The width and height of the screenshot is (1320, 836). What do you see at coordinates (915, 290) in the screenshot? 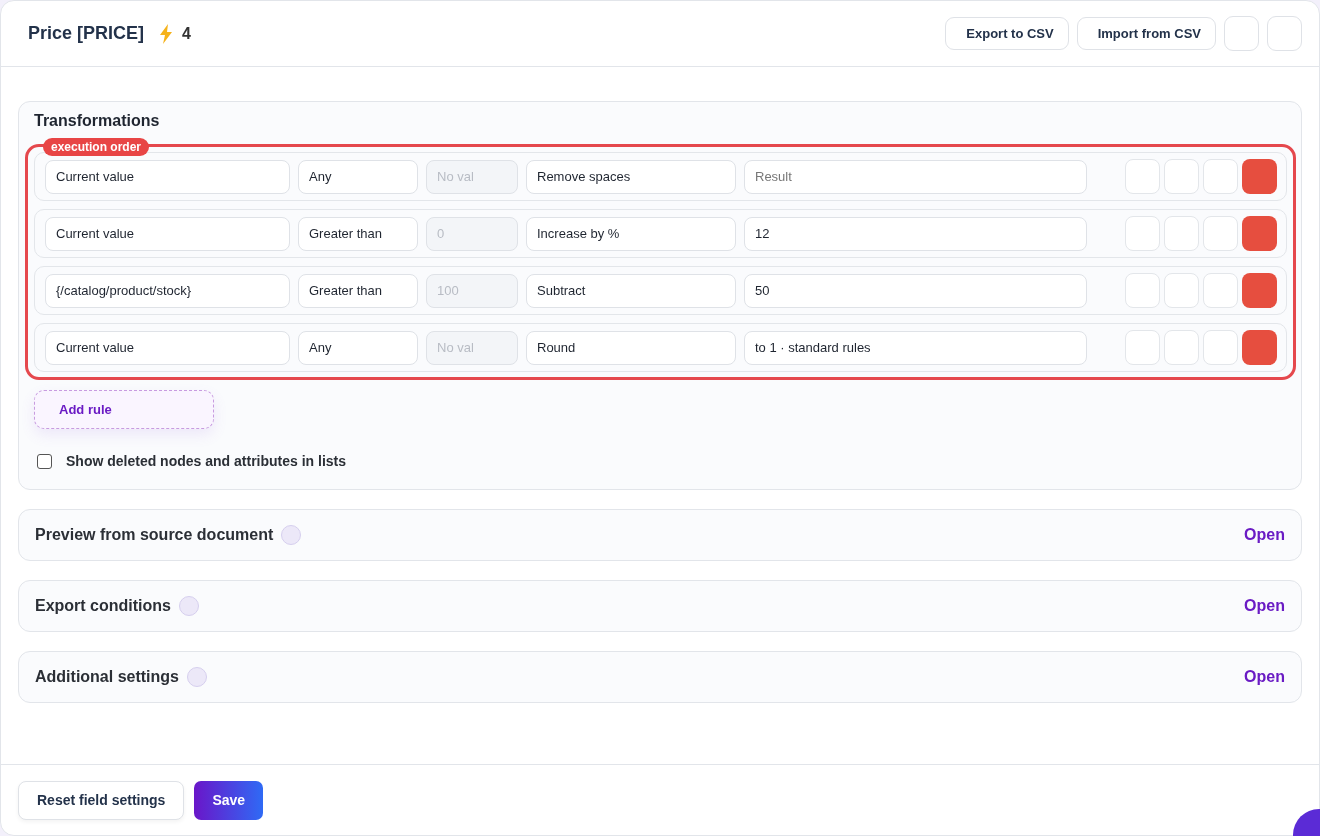
I see `result-field: 50` at bounding box center [915, 290].